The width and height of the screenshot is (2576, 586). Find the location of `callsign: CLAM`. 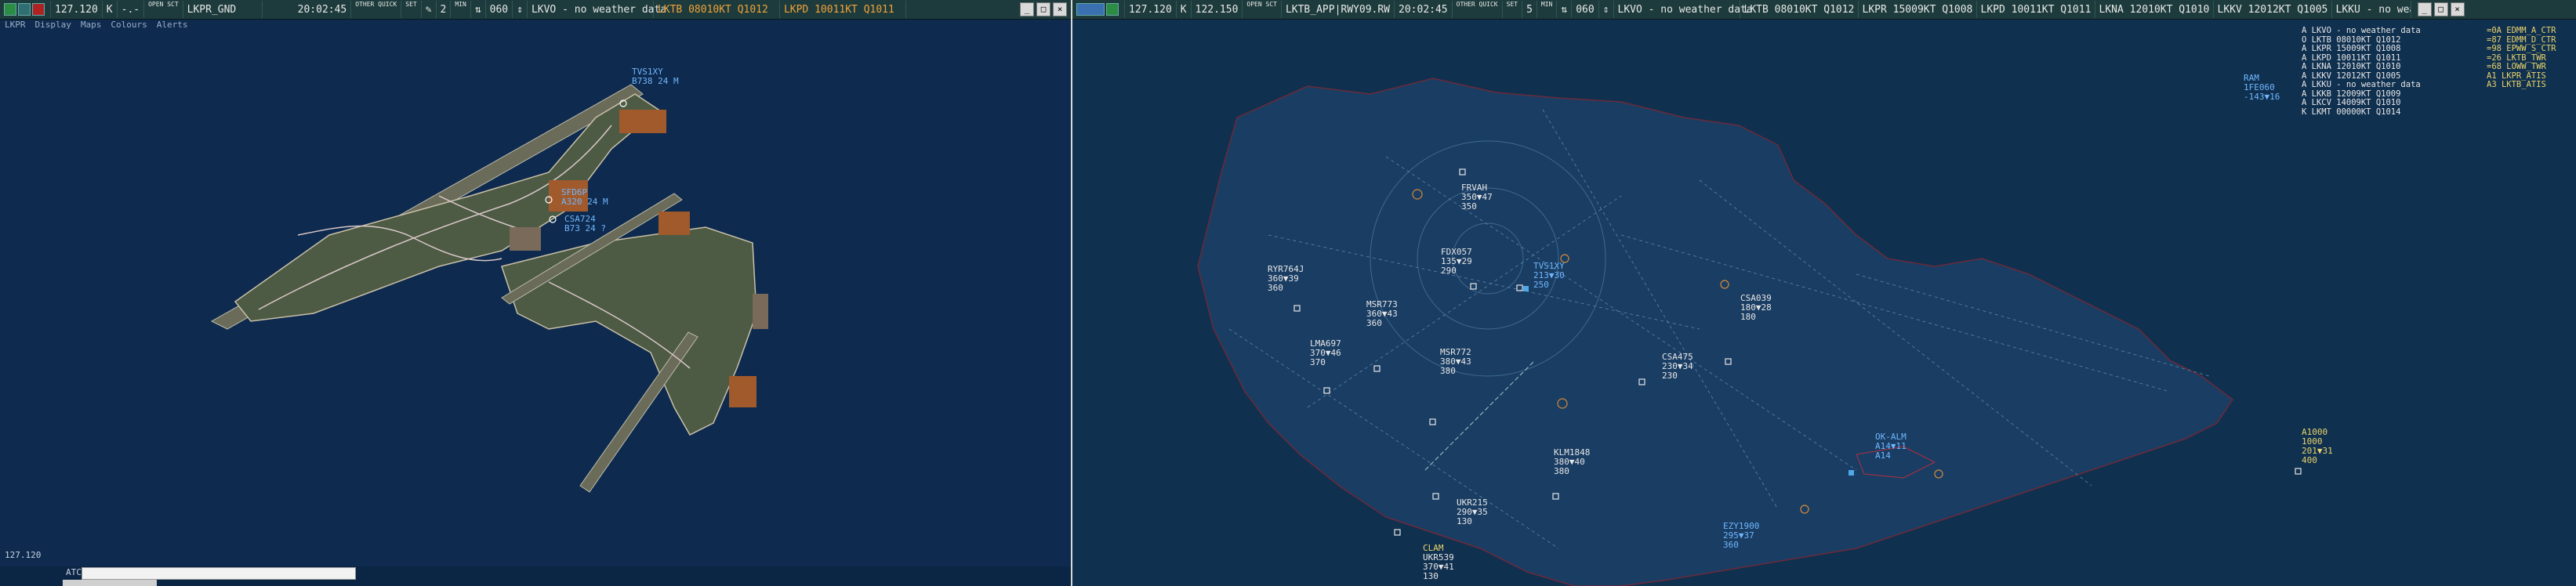

callsign: CLAM is located at coordinates (1434, 548).